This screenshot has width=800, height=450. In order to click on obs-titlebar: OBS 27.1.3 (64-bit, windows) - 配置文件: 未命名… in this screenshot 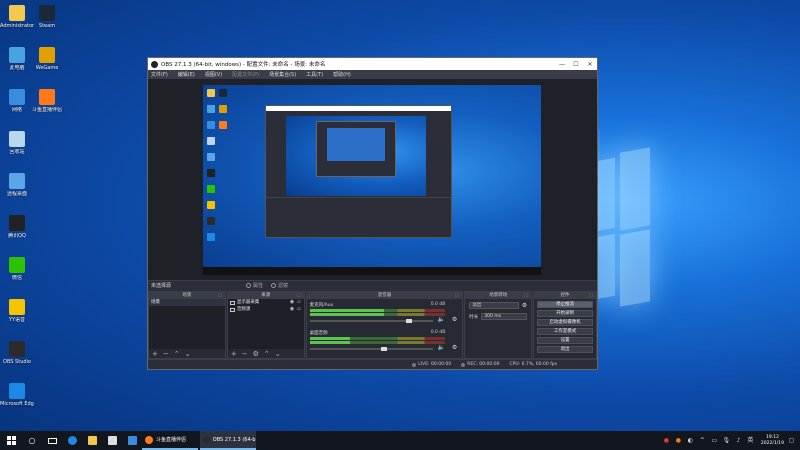, I will do `click(372, 64)`.